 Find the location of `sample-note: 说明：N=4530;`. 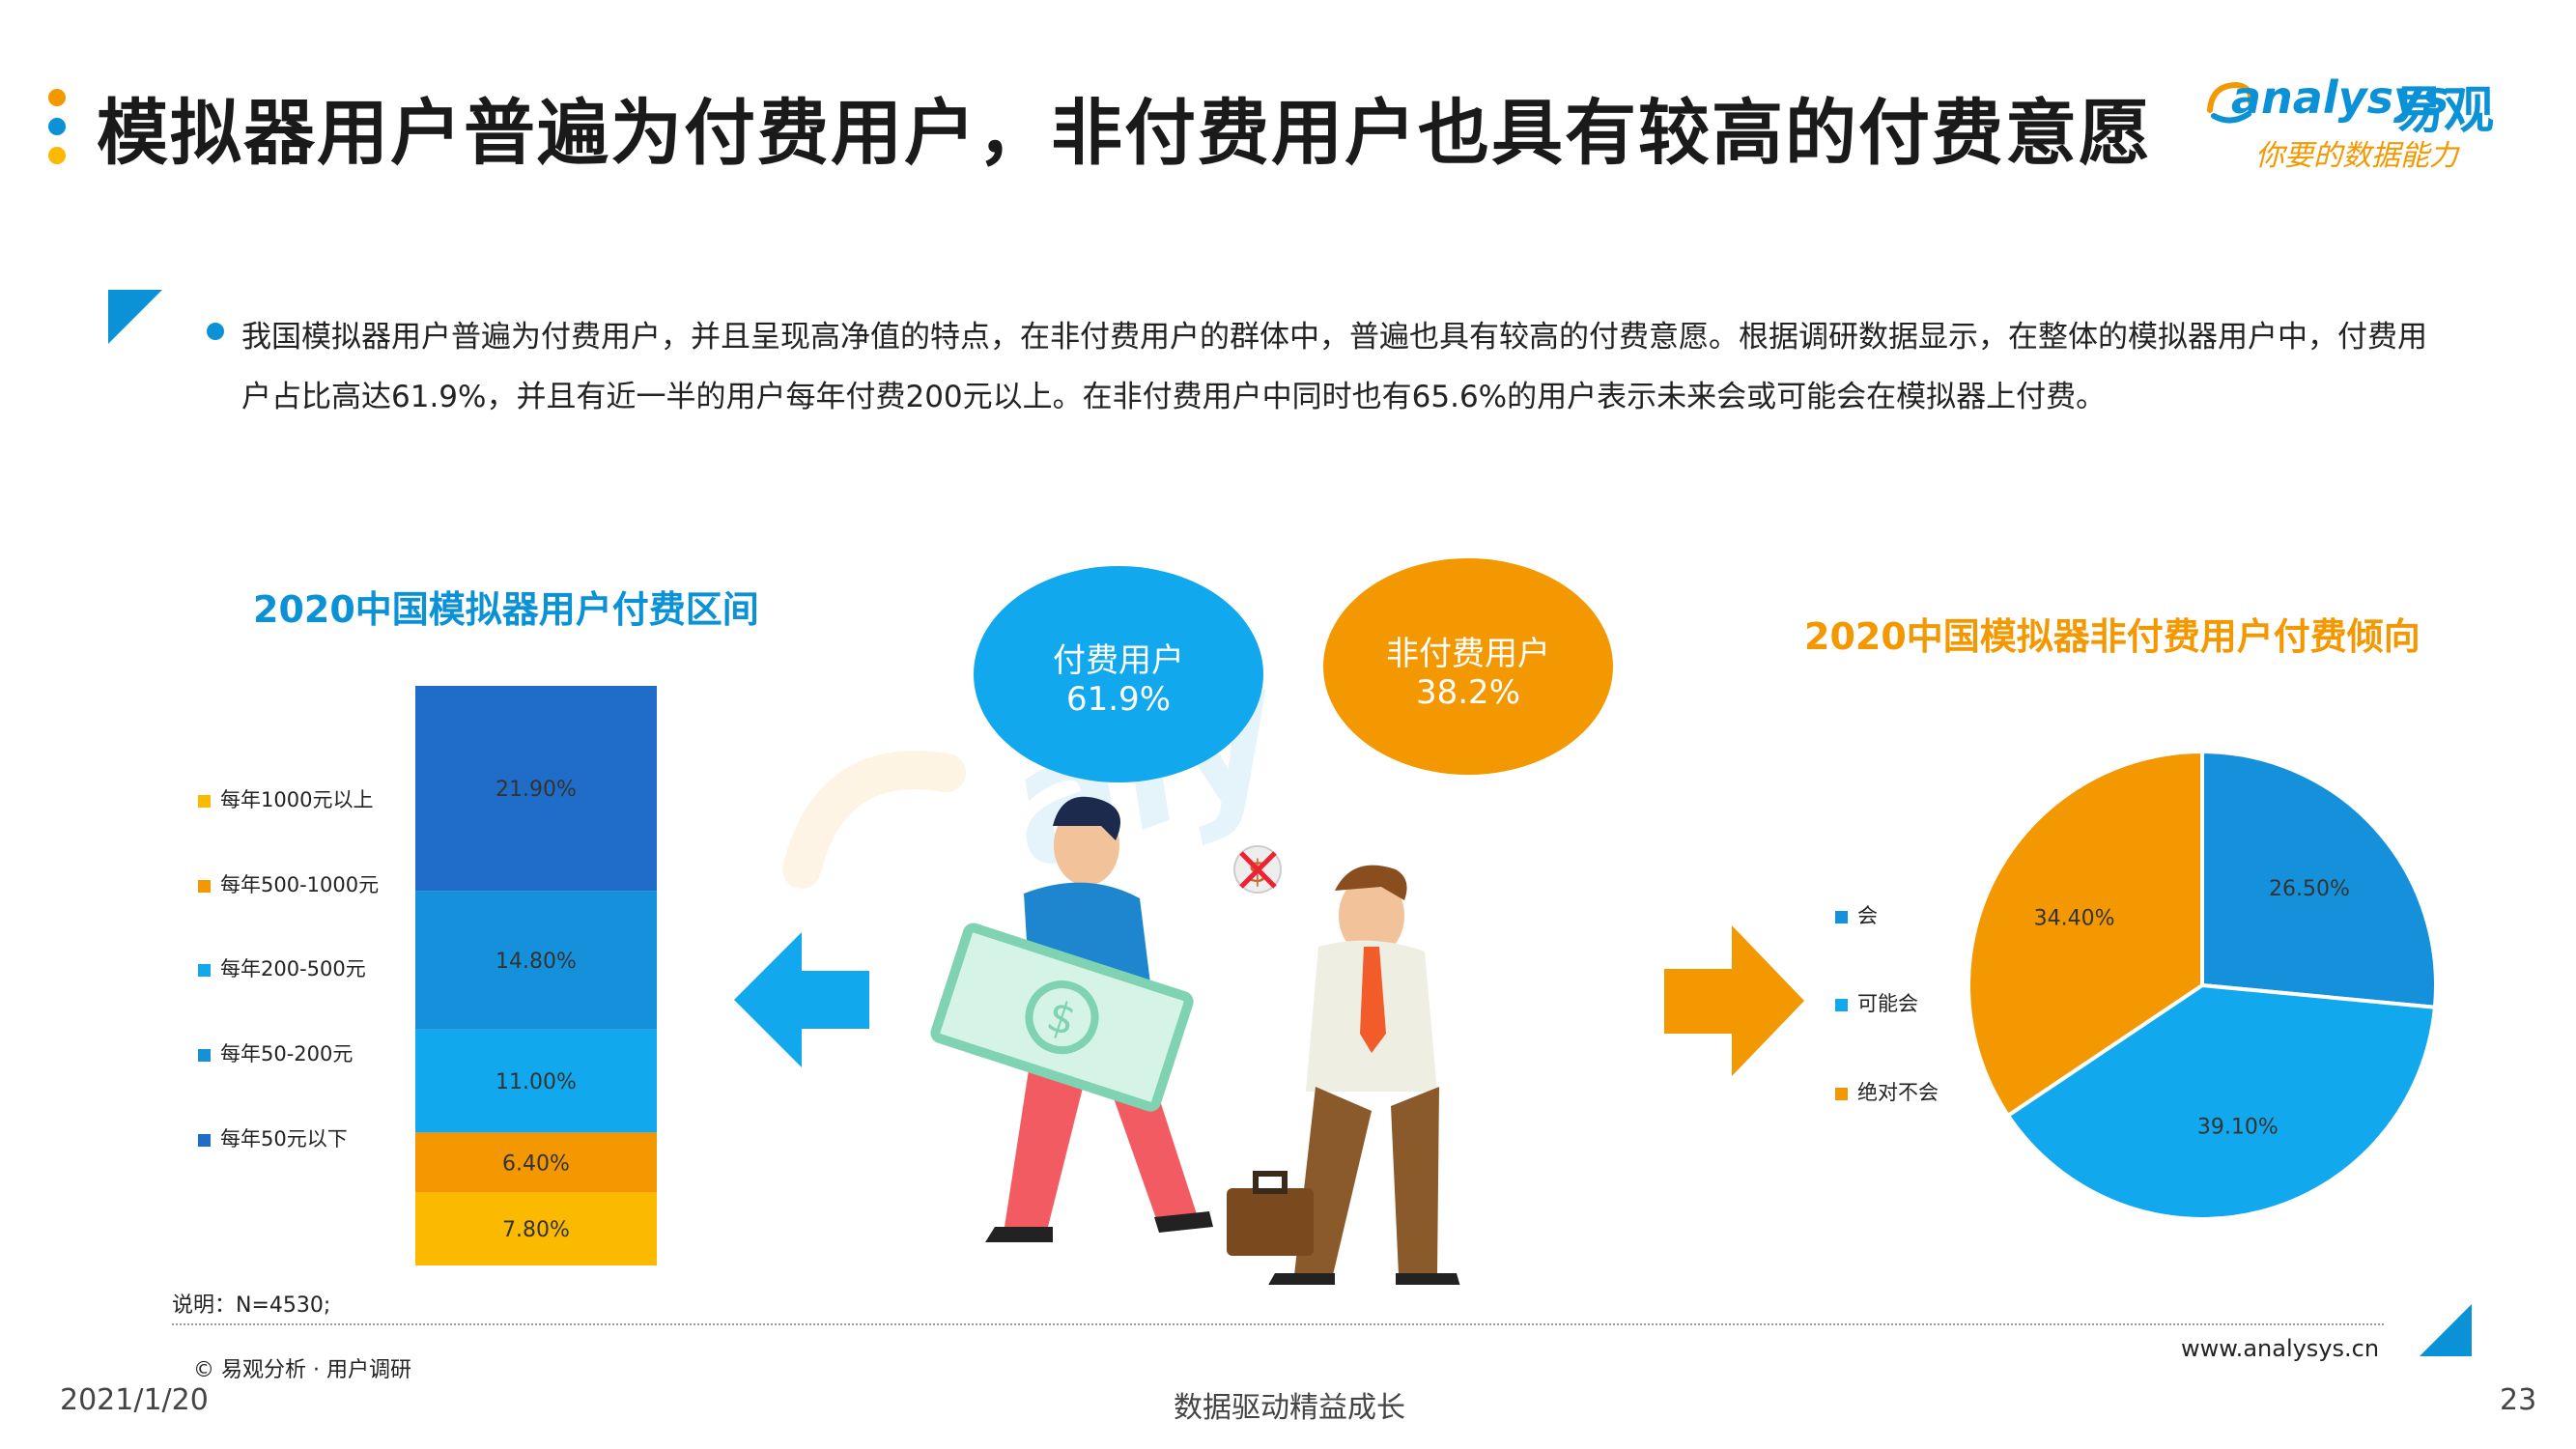

sample-note: 说明：N=4530; is located at coordinates (251, 1305).